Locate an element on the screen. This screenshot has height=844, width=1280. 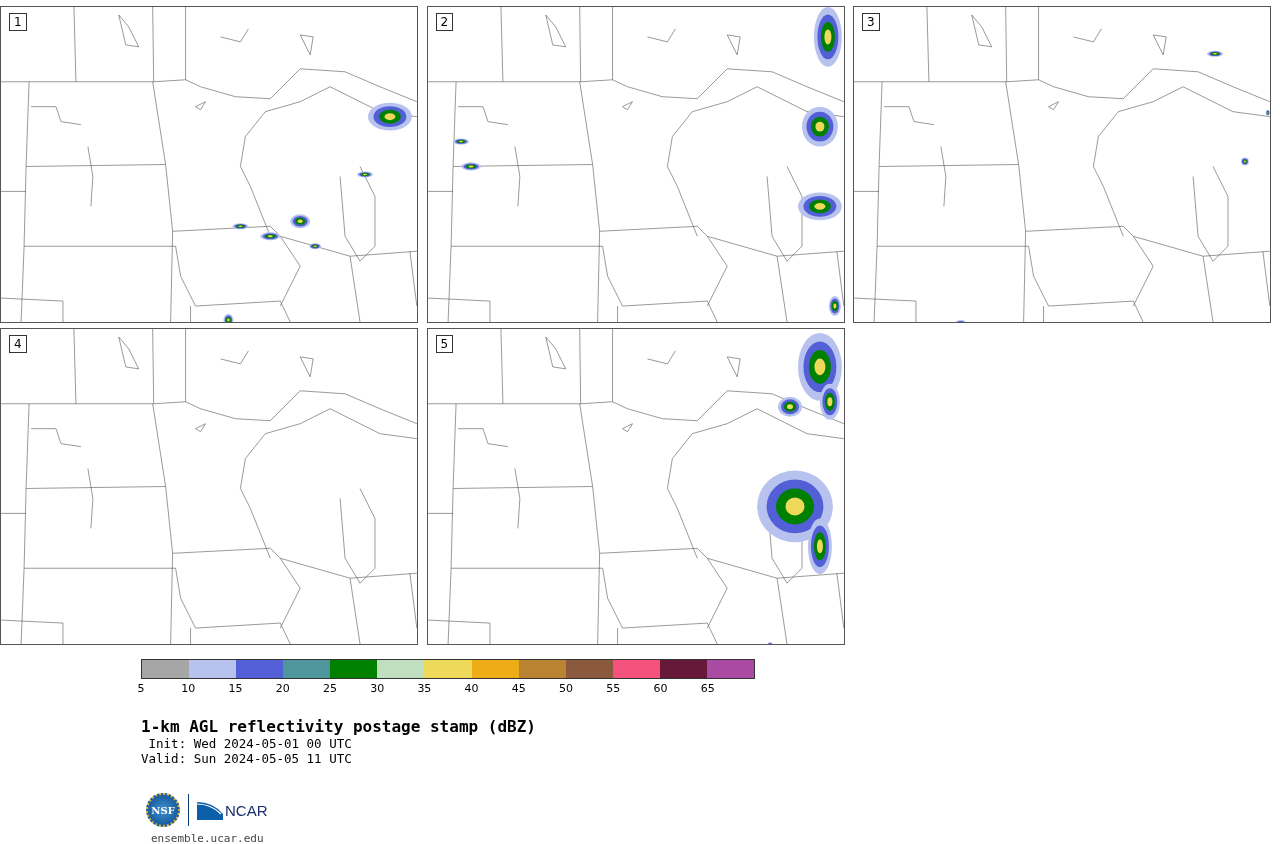
panel-number: 4 is located at coordinates (18, 344).